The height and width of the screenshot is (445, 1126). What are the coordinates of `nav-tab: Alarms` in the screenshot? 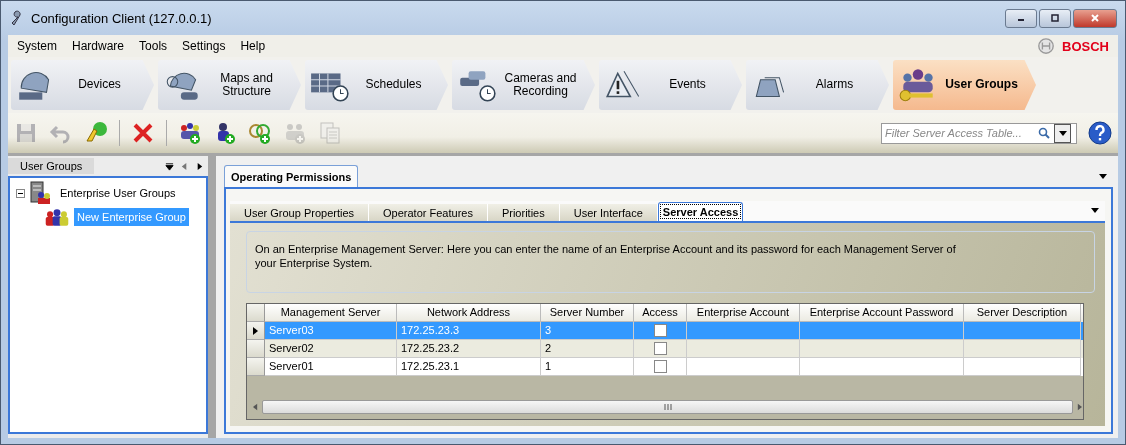 It's located at (817, 85).